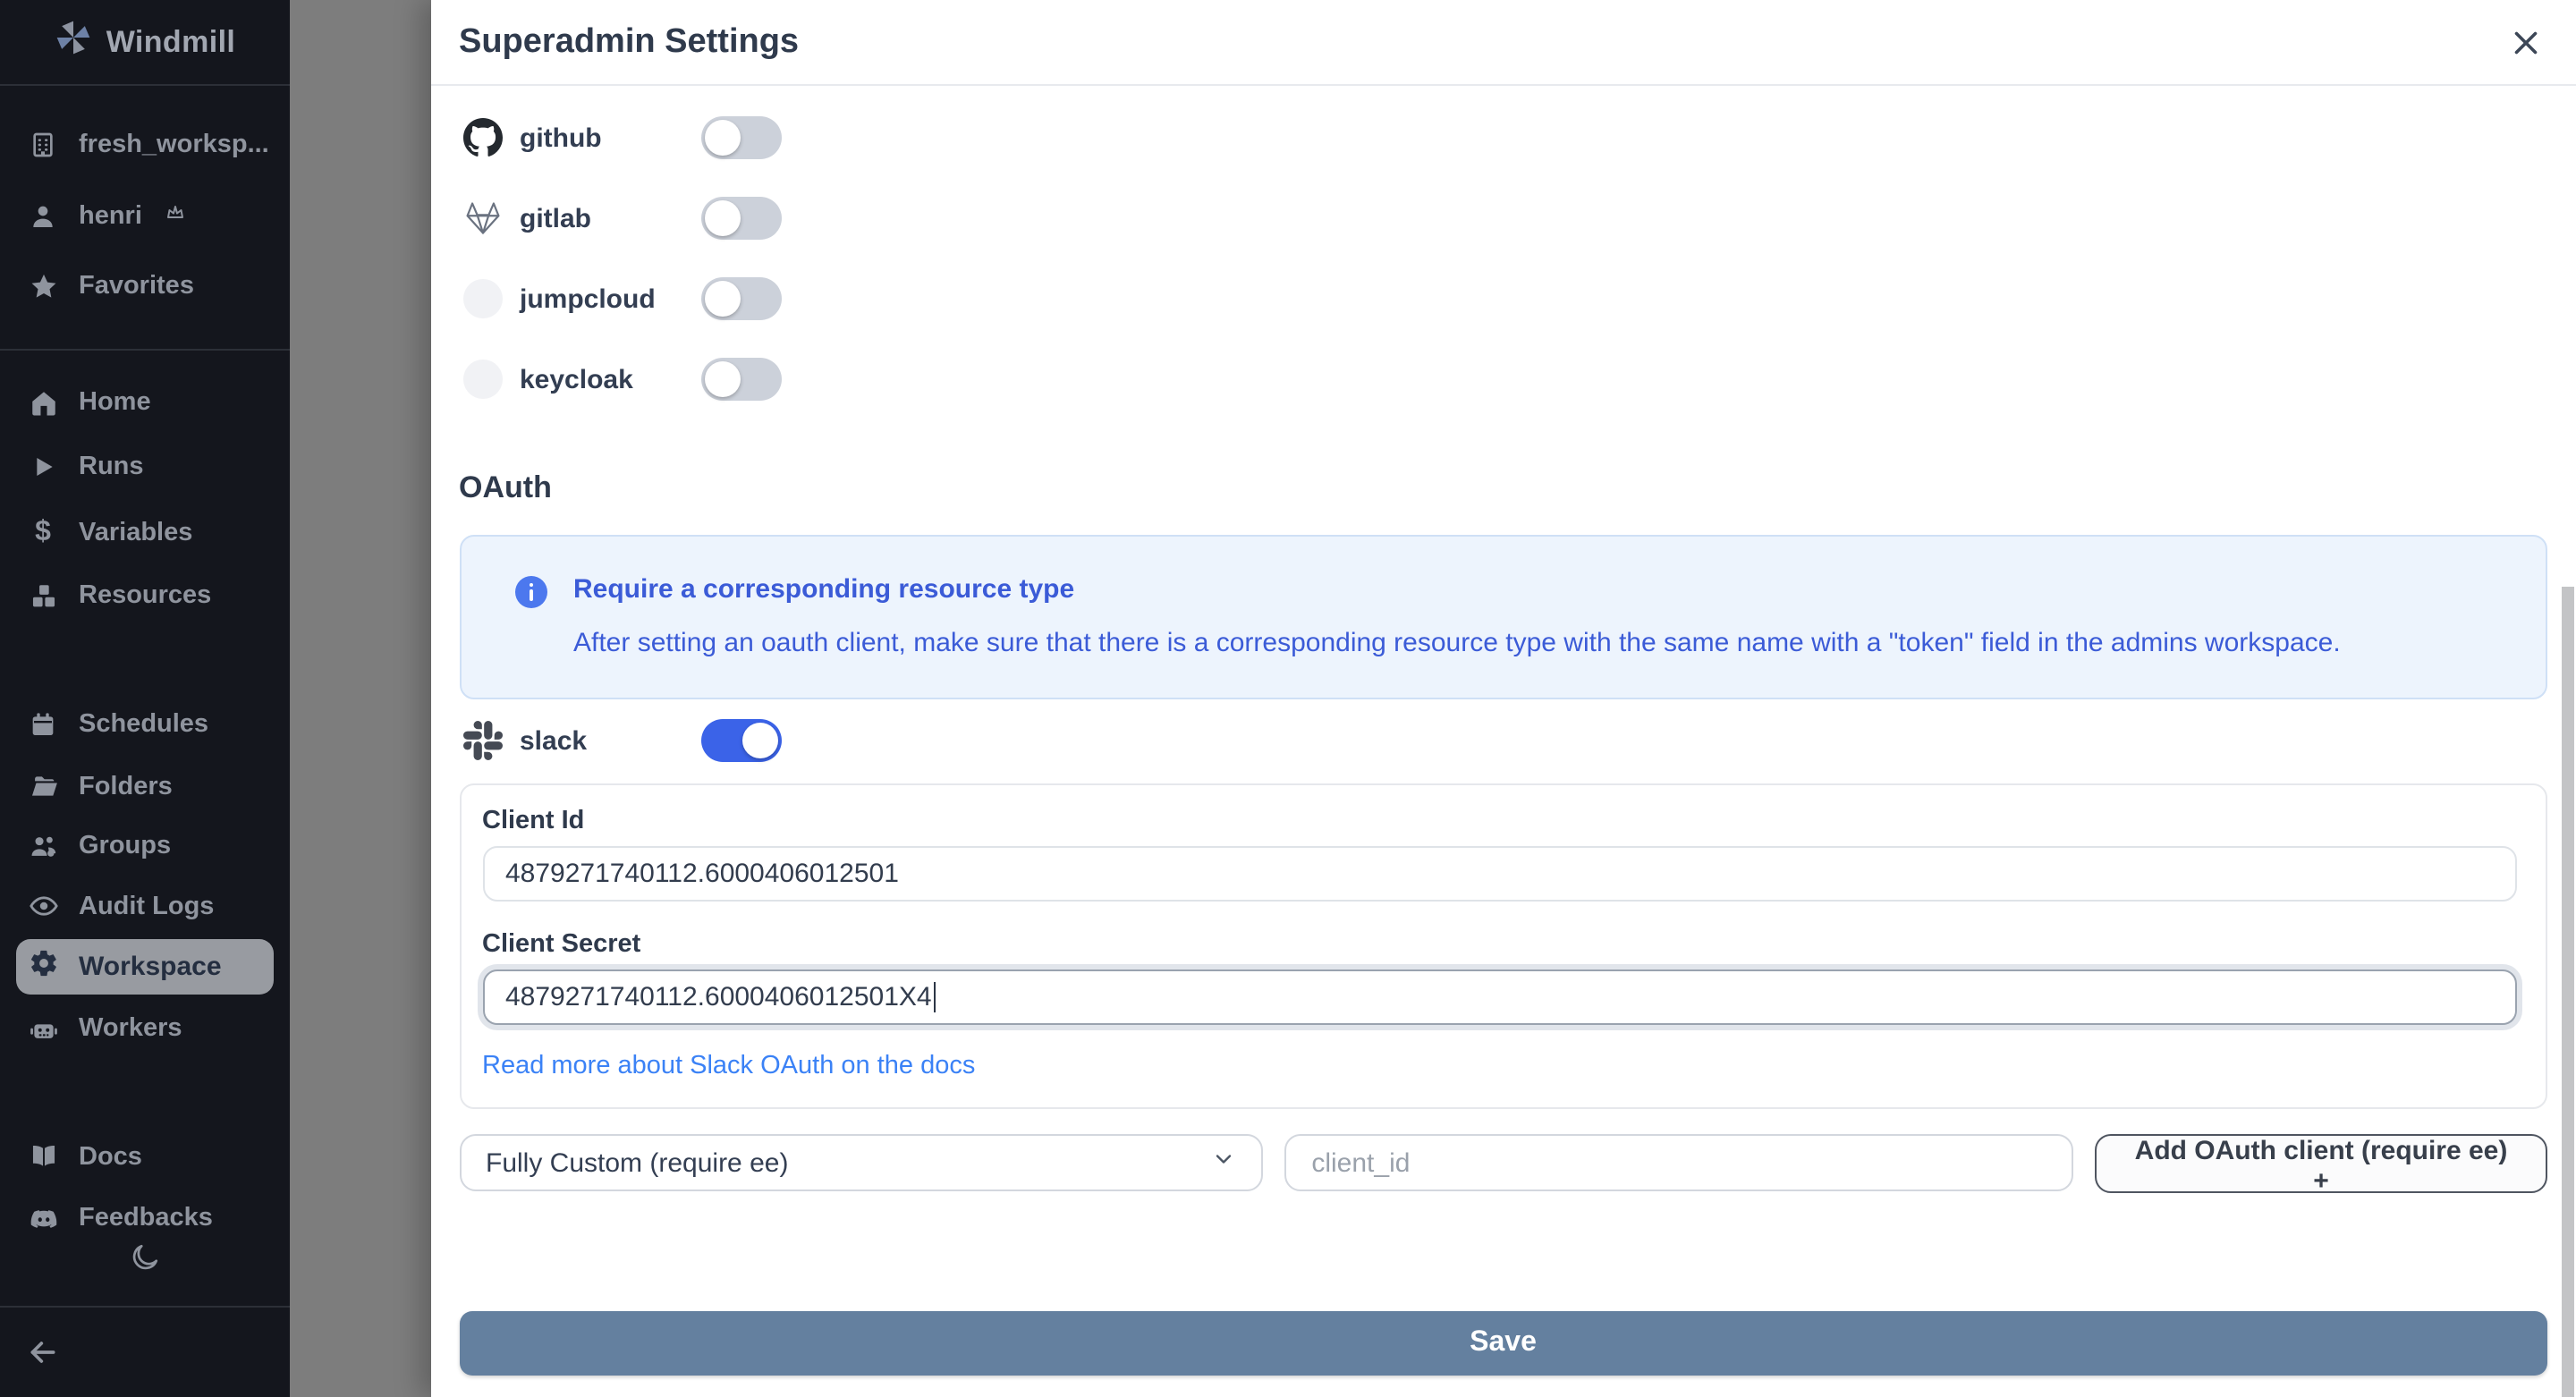  Describe the element at coordinates (43, 906) in the screenshot. I see `eye-icon` at that location.